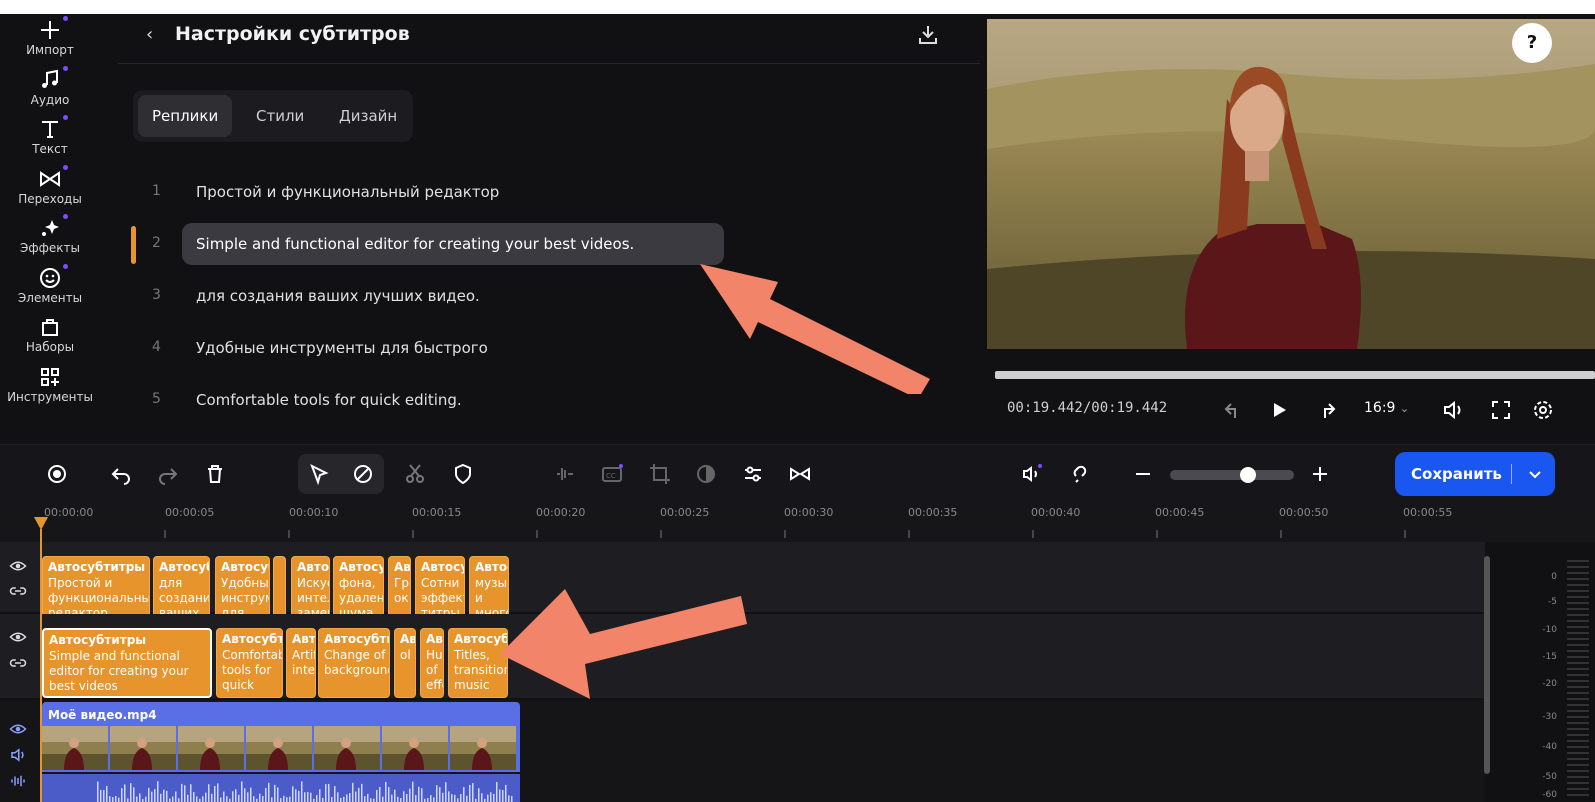 This screenshot has height=802, width=1595. I want to click on sidebar-item-effects: Эффекты, so click(50, 240).